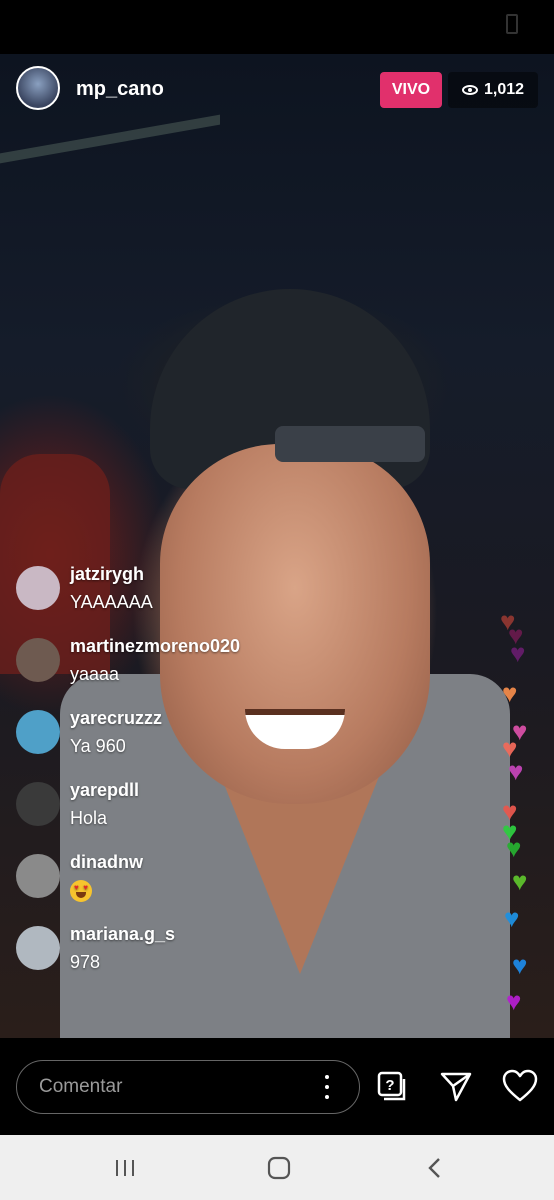  I want to click on comment-text: YAAAAAA, so click(111, 602).